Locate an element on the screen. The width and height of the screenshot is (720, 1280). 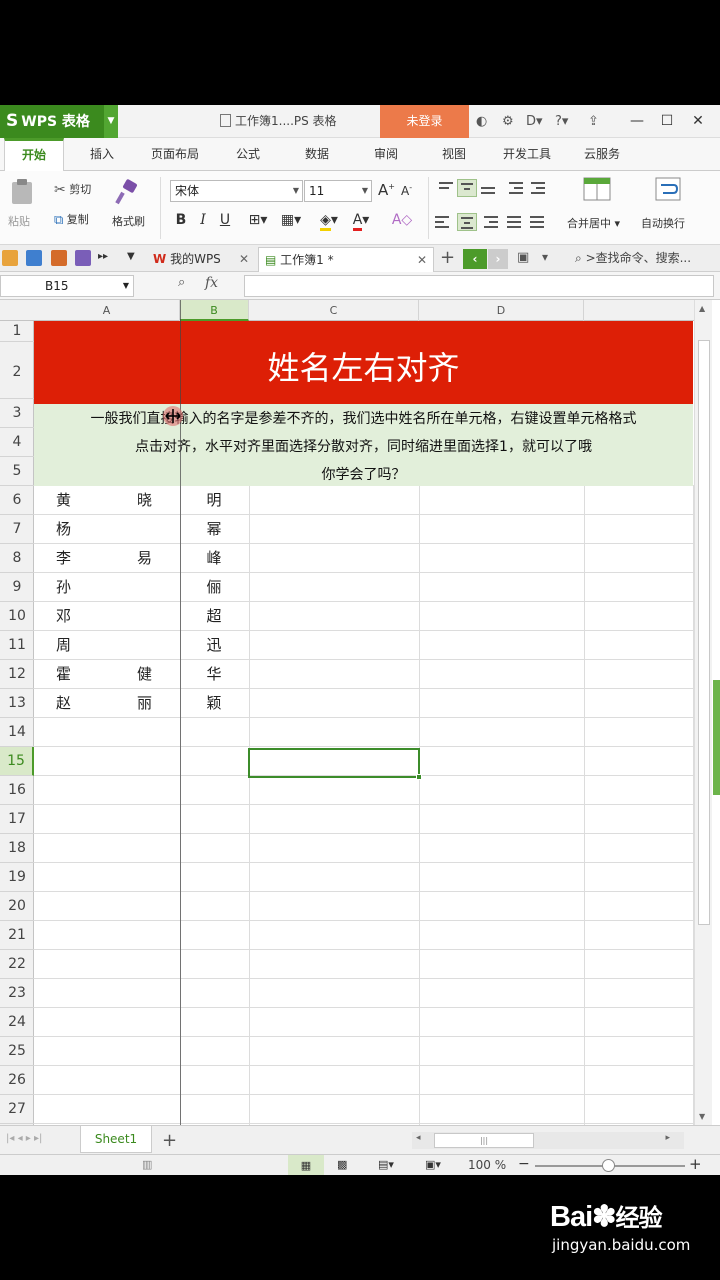
shrink-font-icon: A- is located at coordinates (406, 190).